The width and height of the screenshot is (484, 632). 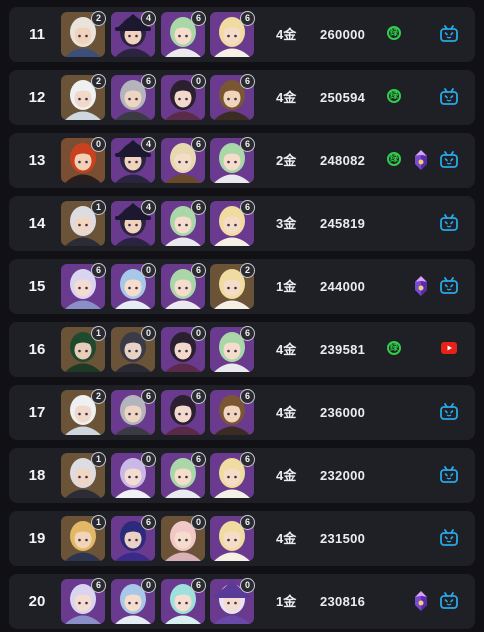 What do you see at coordinates (98, 207) in the screenshot?
I see `constellation-badge: 1` at bounding box center [98, 207].